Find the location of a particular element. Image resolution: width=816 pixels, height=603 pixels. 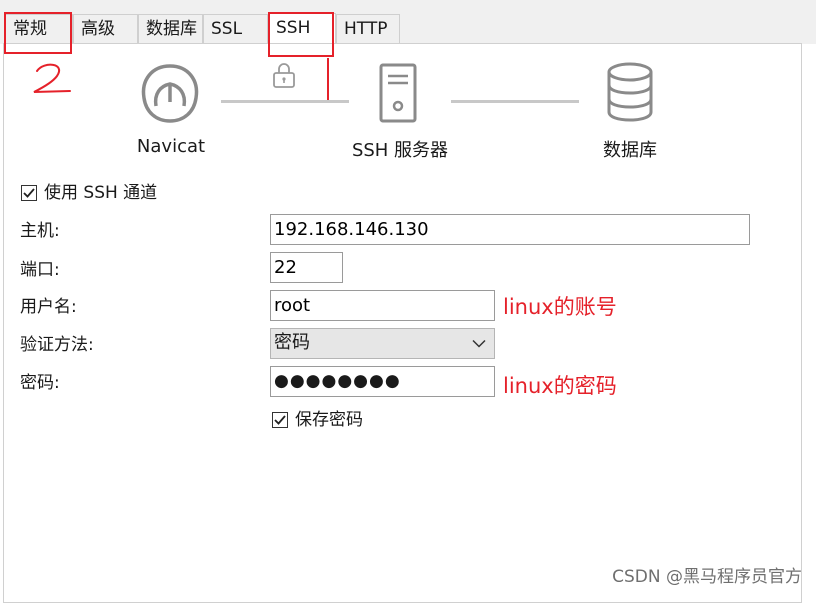

password-input: ●●●●●●●● is located at coordinates (382, 381).